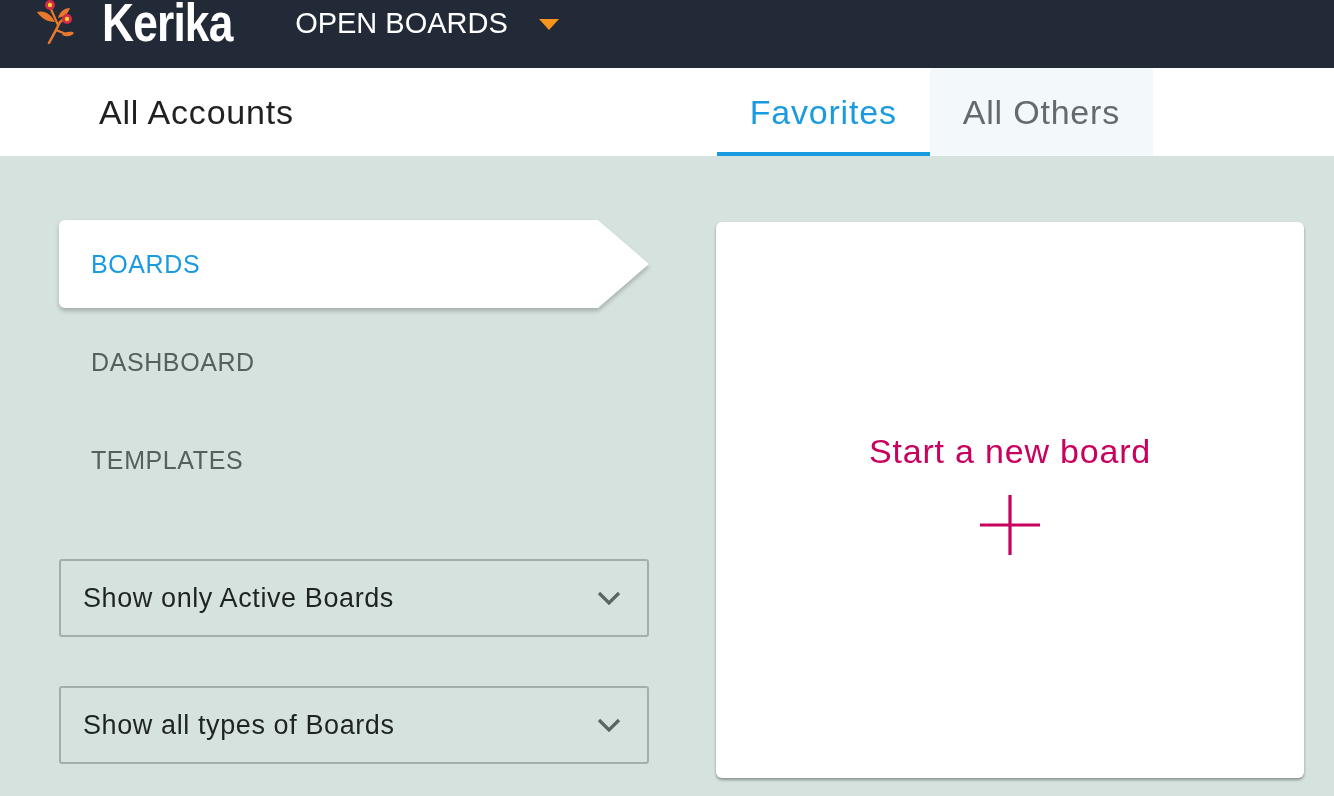 This screenshot has height=796, width=1334. What do you see at coordinates (354, 264) in the screenshot?
I see `sidebar-nav-item: BOARDS` at bounding box center [354, 264].